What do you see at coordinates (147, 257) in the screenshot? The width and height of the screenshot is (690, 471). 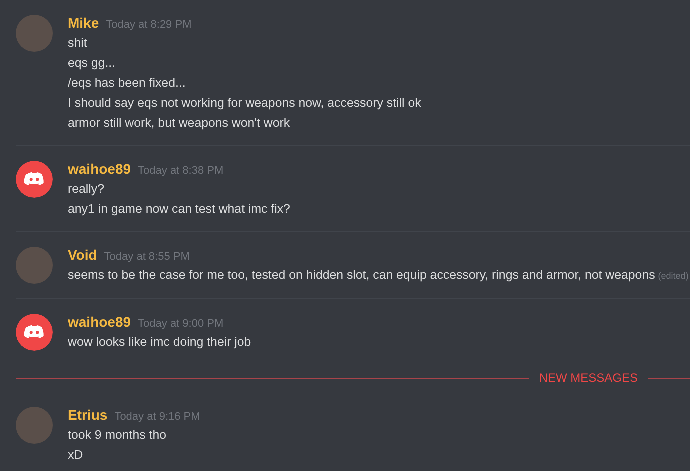 I see `timestamp: Today at 8:55 PM` at bounding box center [147, 257].